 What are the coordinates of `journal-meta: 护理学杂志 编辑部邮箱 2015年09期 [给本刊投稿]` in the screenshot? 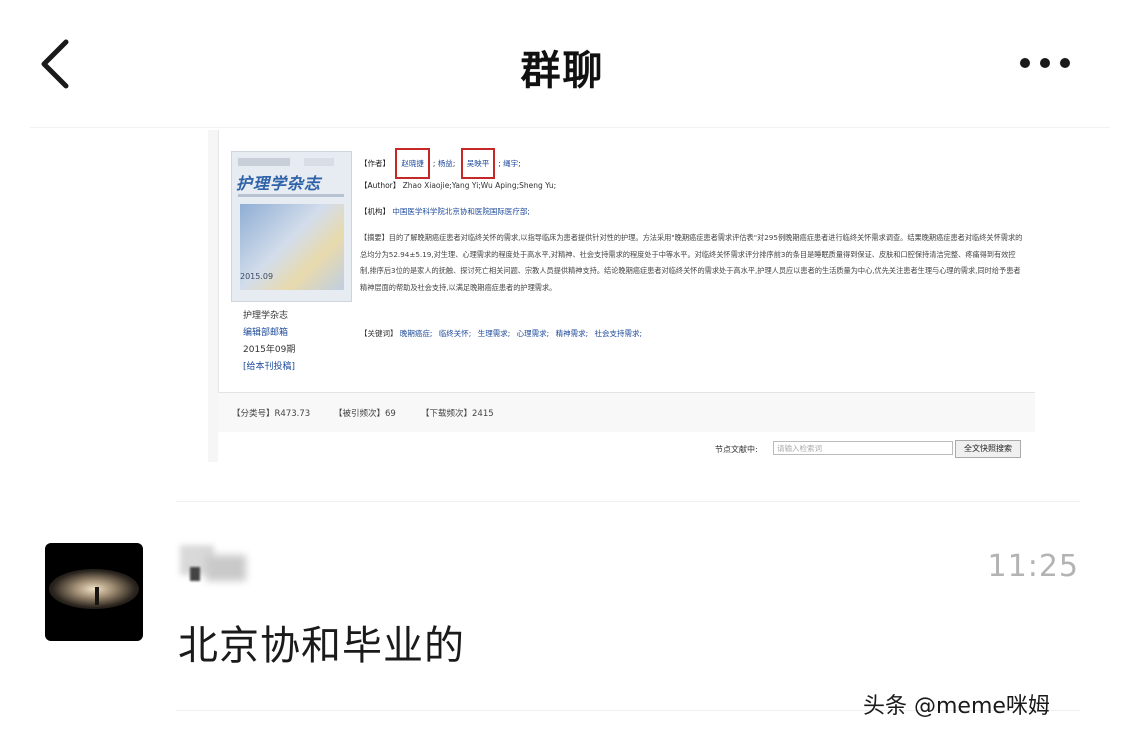 It's located at (269, 342).